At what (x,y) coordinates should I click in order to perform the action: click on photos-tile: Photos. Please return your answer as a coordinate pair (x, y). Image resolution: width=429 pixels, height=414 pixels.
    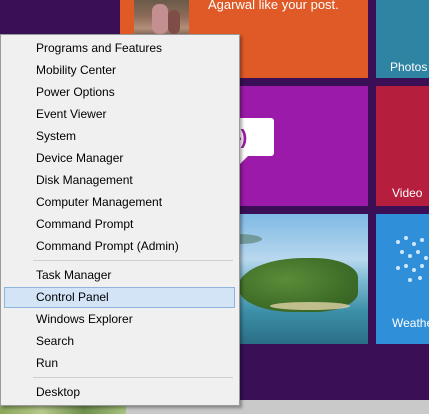
    Looking at the image, I should click on (402, 39).